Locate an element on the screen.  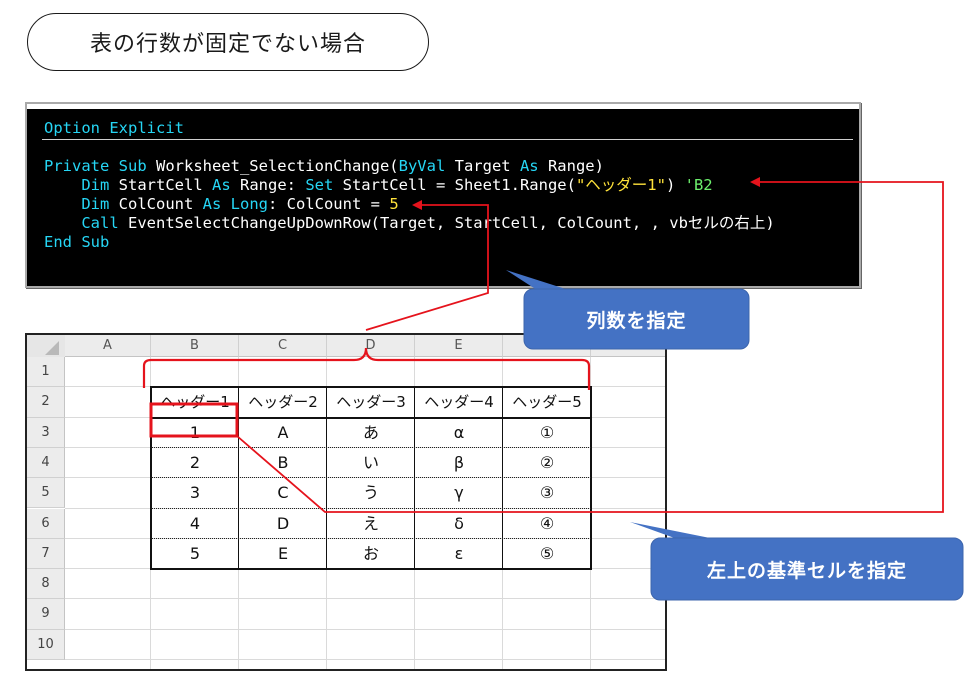
code-token: ) is located at coordinates (675, 185).